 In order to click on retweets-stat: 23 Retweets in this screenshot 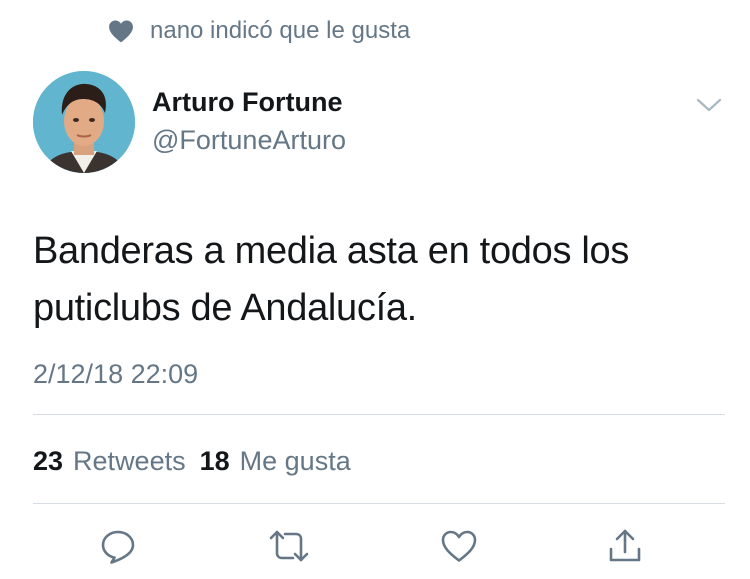, I will do `click(109, 461)`.